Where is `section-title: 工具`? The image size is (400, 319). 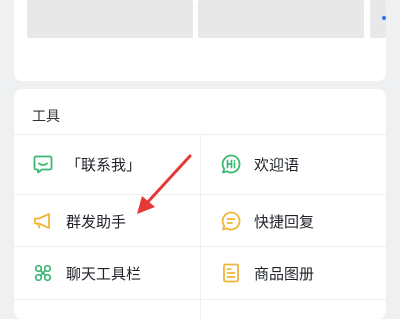
section-title: 工具 is located at coordinates (46, 117).